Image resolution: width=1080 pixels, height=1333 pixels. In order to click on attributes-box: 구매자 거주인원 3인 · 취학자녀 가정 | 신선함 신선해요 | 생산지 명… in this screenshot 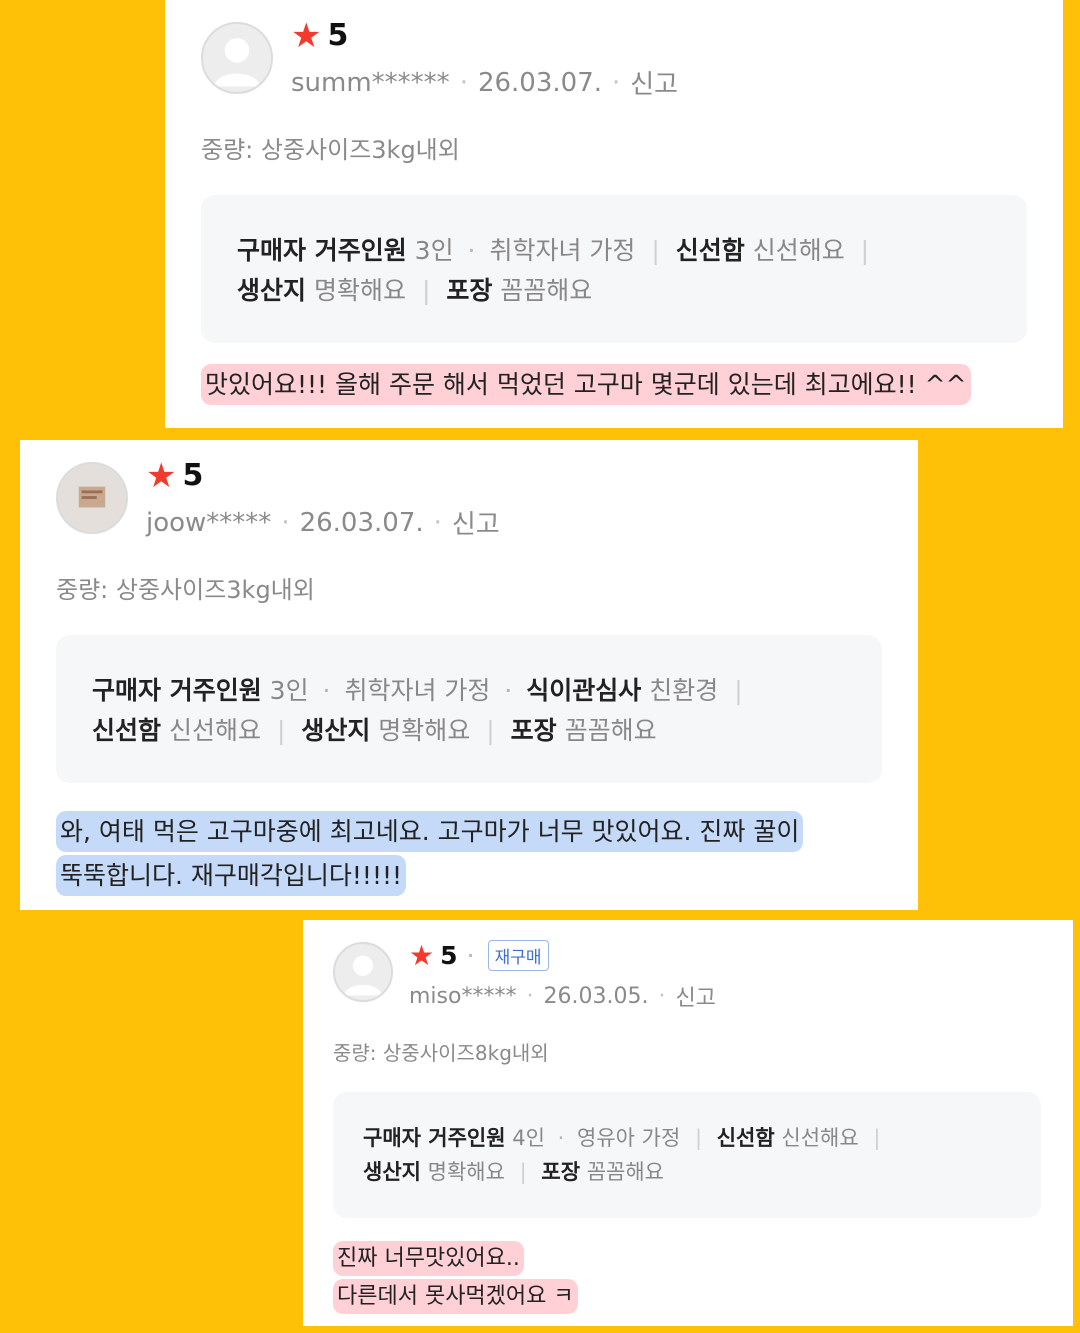, I will do `click(614, 269)`.